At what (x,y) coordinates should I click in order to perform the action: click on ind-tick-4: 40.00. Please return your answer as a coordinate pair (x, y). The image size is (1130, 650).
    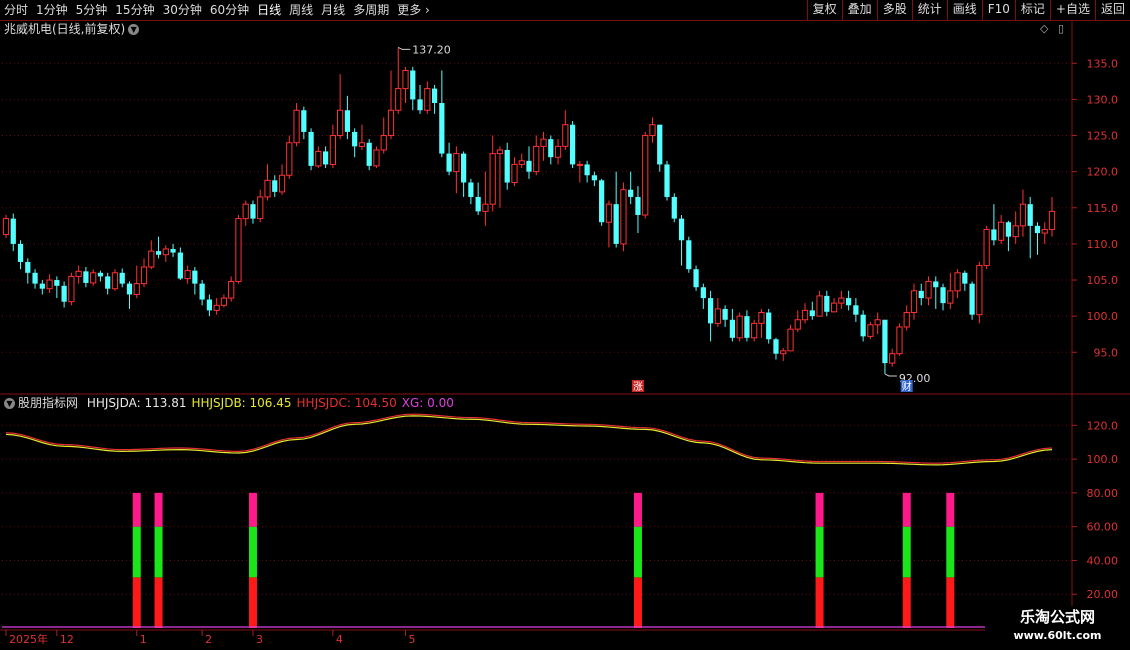
    Looking at the image, I should click on (1103, 560).